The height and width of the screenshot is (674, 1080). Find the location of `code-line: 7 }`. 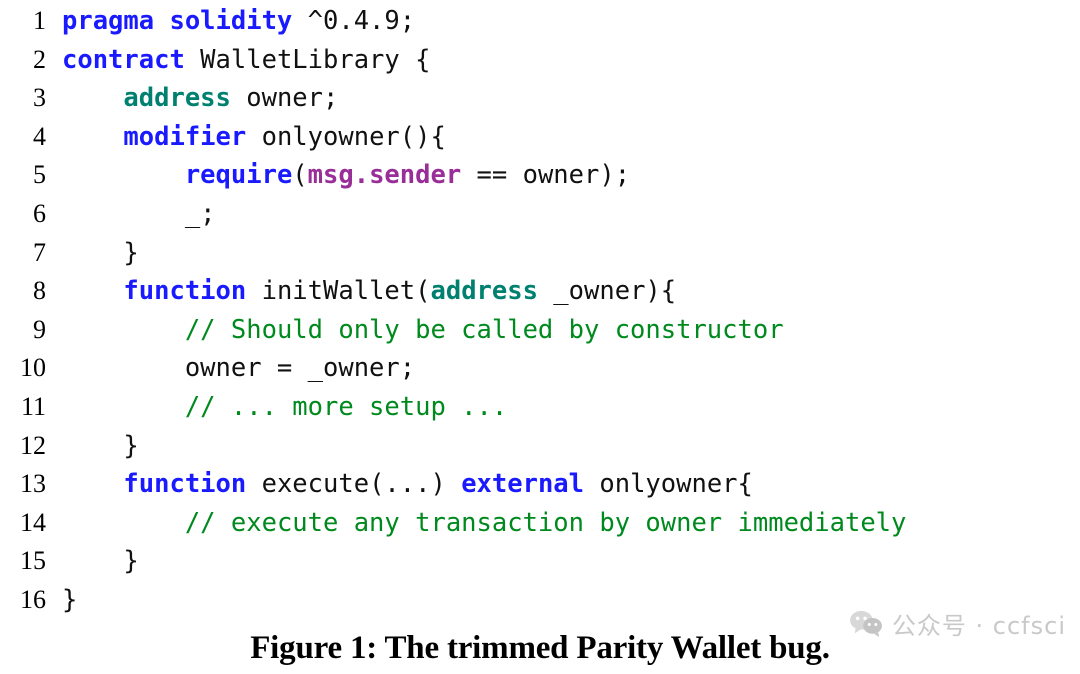

code-line: 7 } is located at coordinates (540, 253).